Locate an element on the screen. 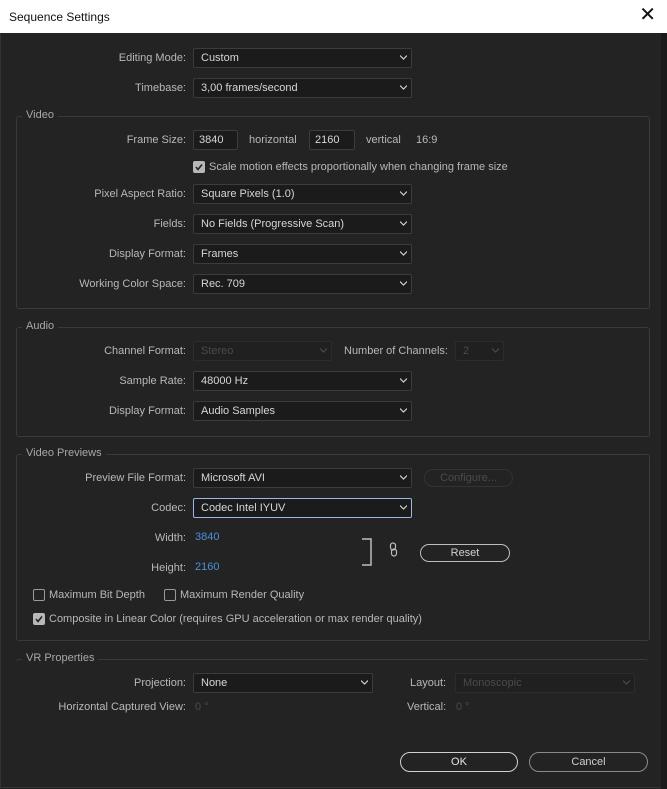 This screenshot has width=667, height=789. captured-view-value: 0 ° is located at coordinates (202, 707).